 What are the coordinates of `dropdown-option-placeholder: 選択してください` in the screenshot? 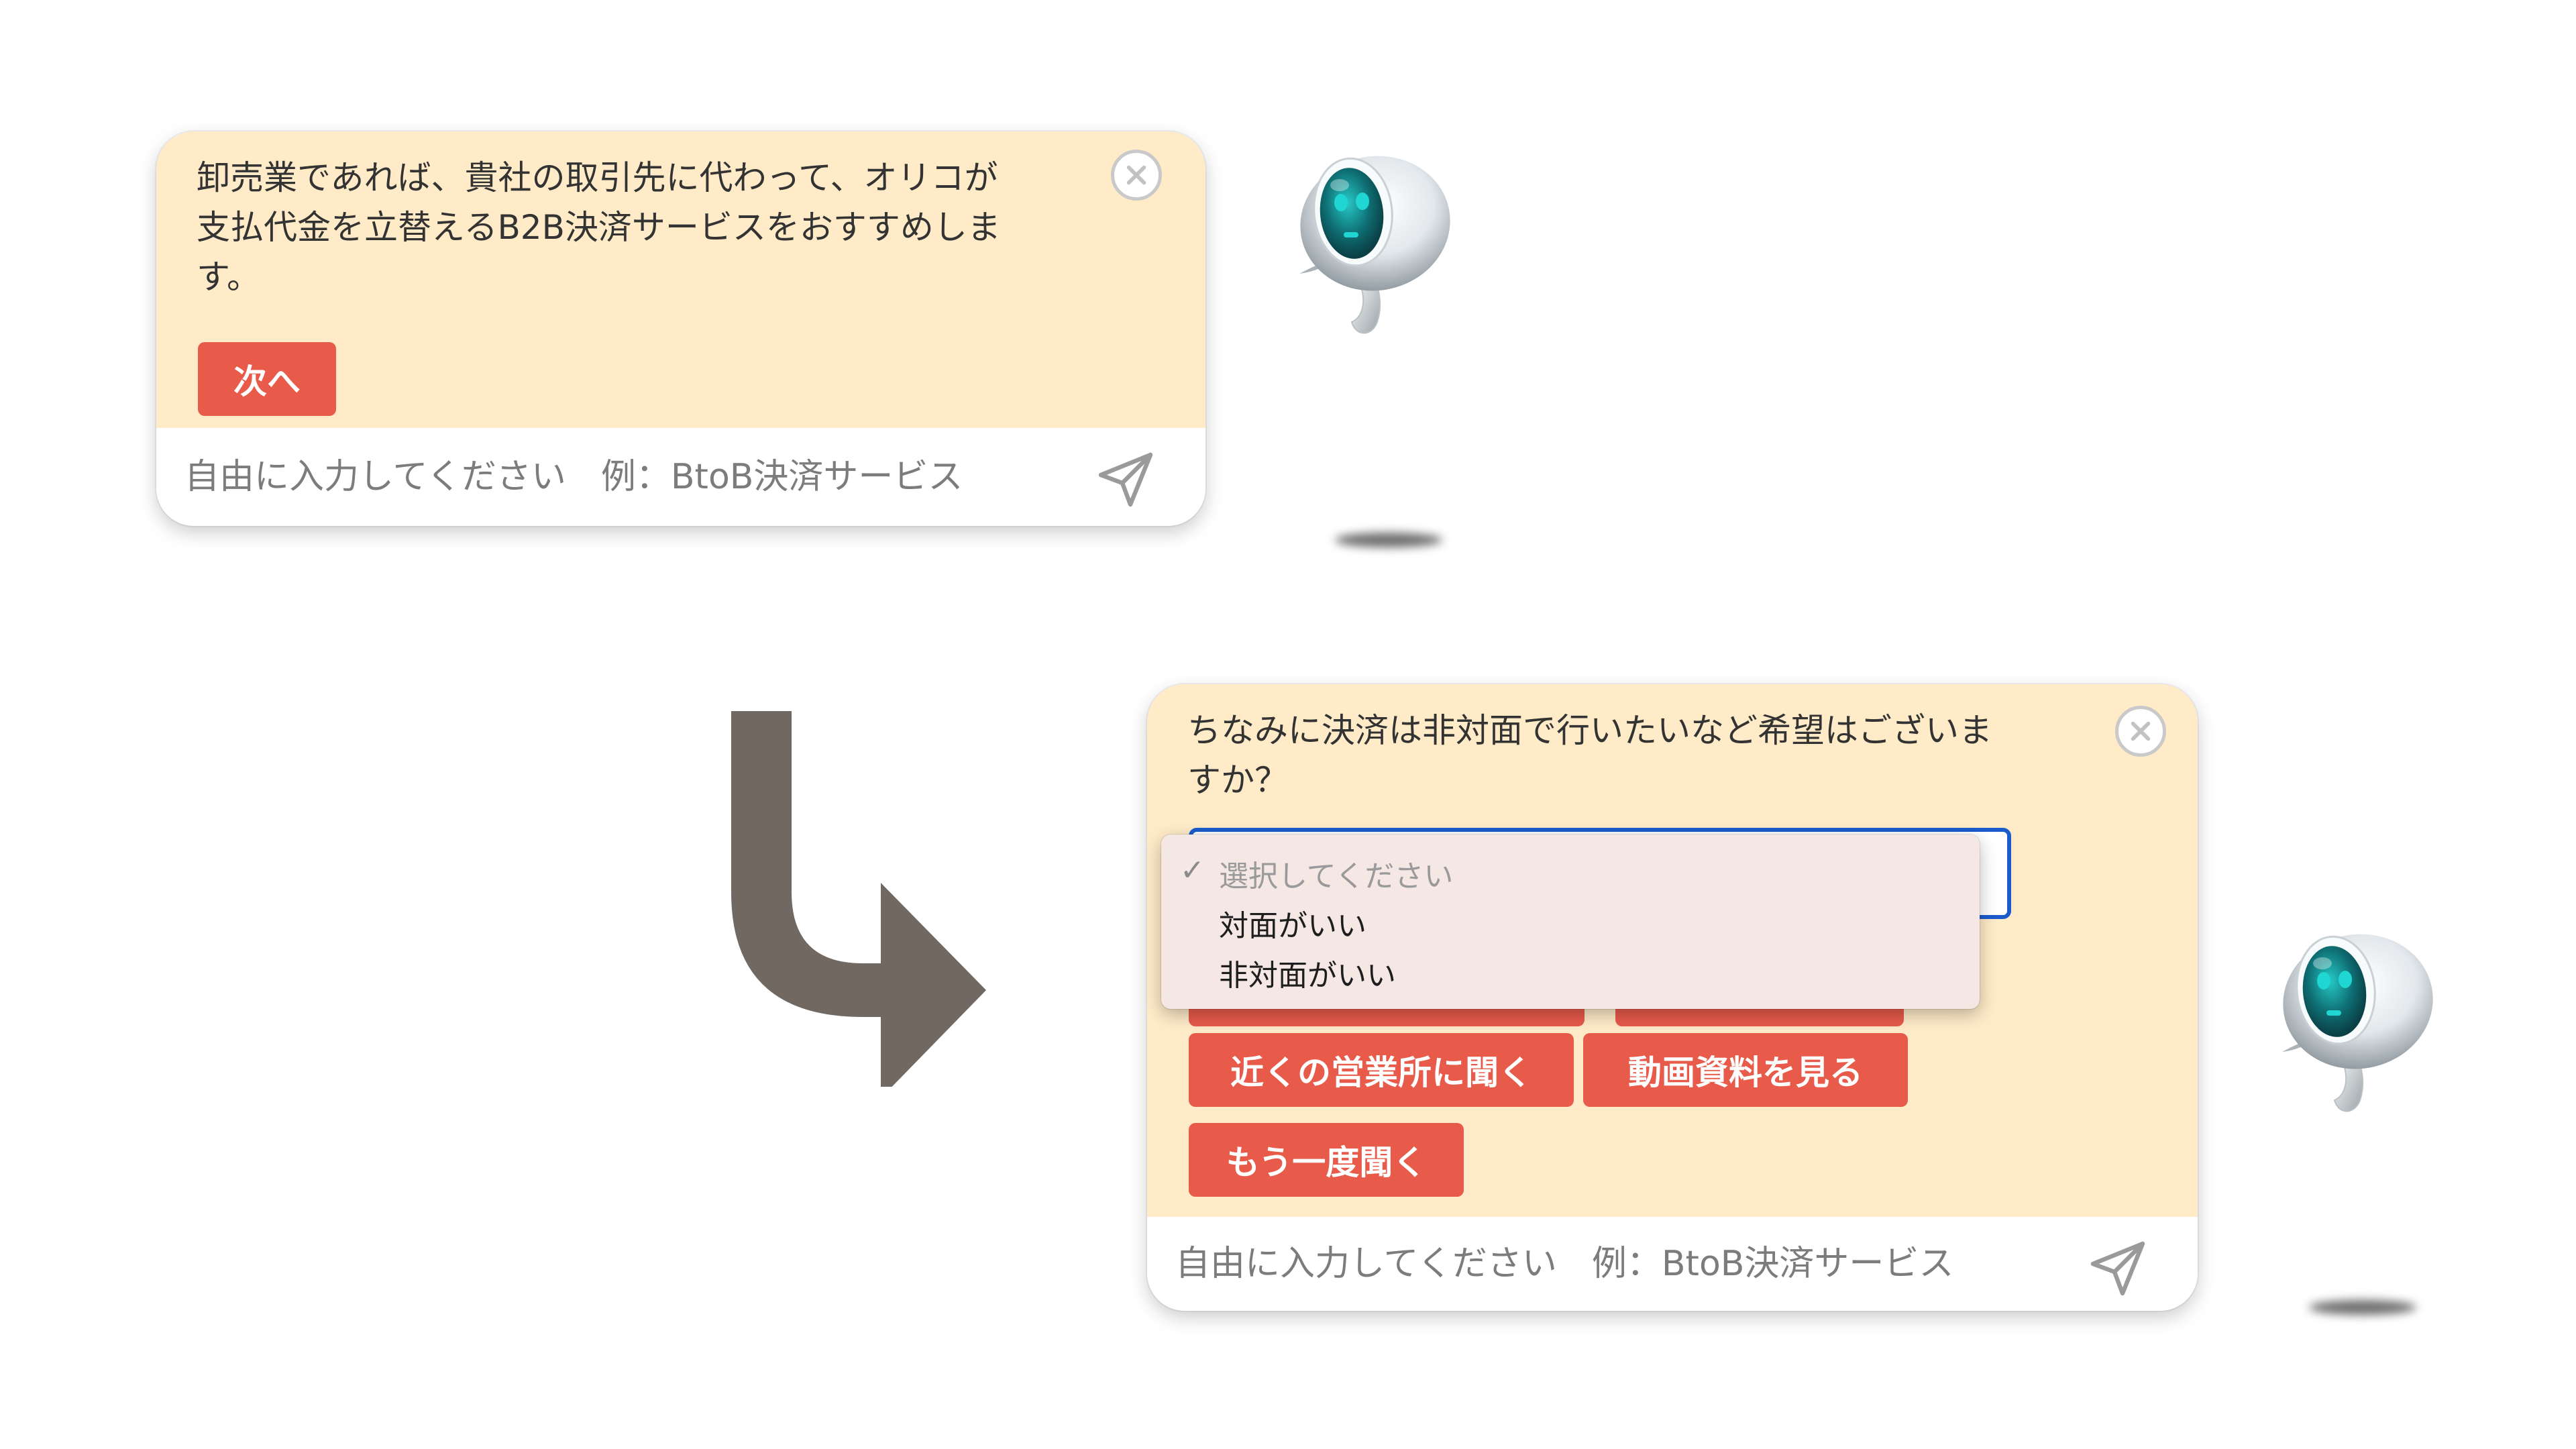 It's located at (1336, 873).